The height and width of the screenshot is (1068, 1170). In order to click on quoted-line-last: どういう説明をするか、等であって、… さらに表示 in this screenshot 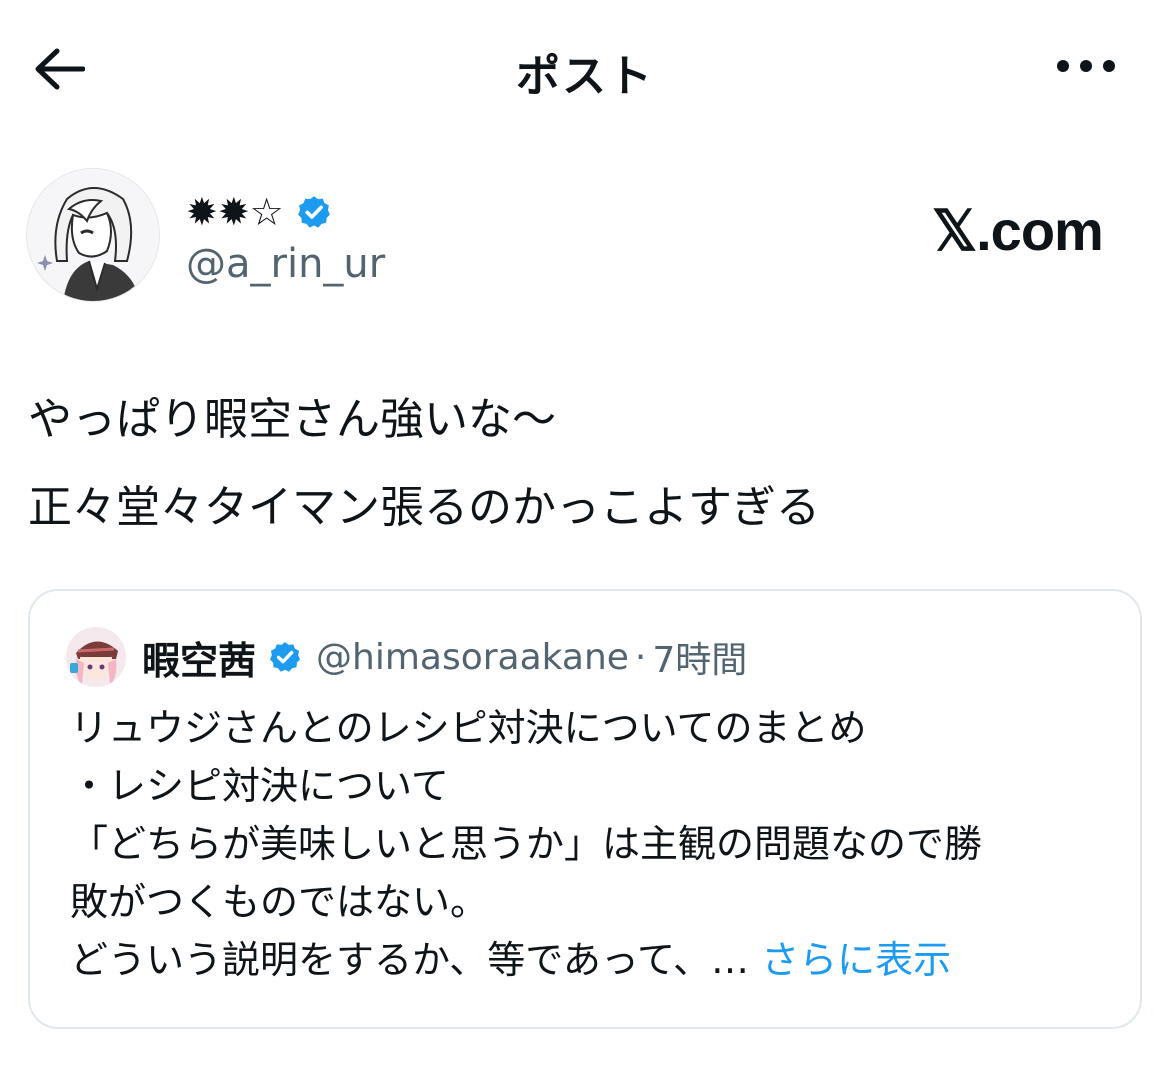, I will do `click(595, 960)`.